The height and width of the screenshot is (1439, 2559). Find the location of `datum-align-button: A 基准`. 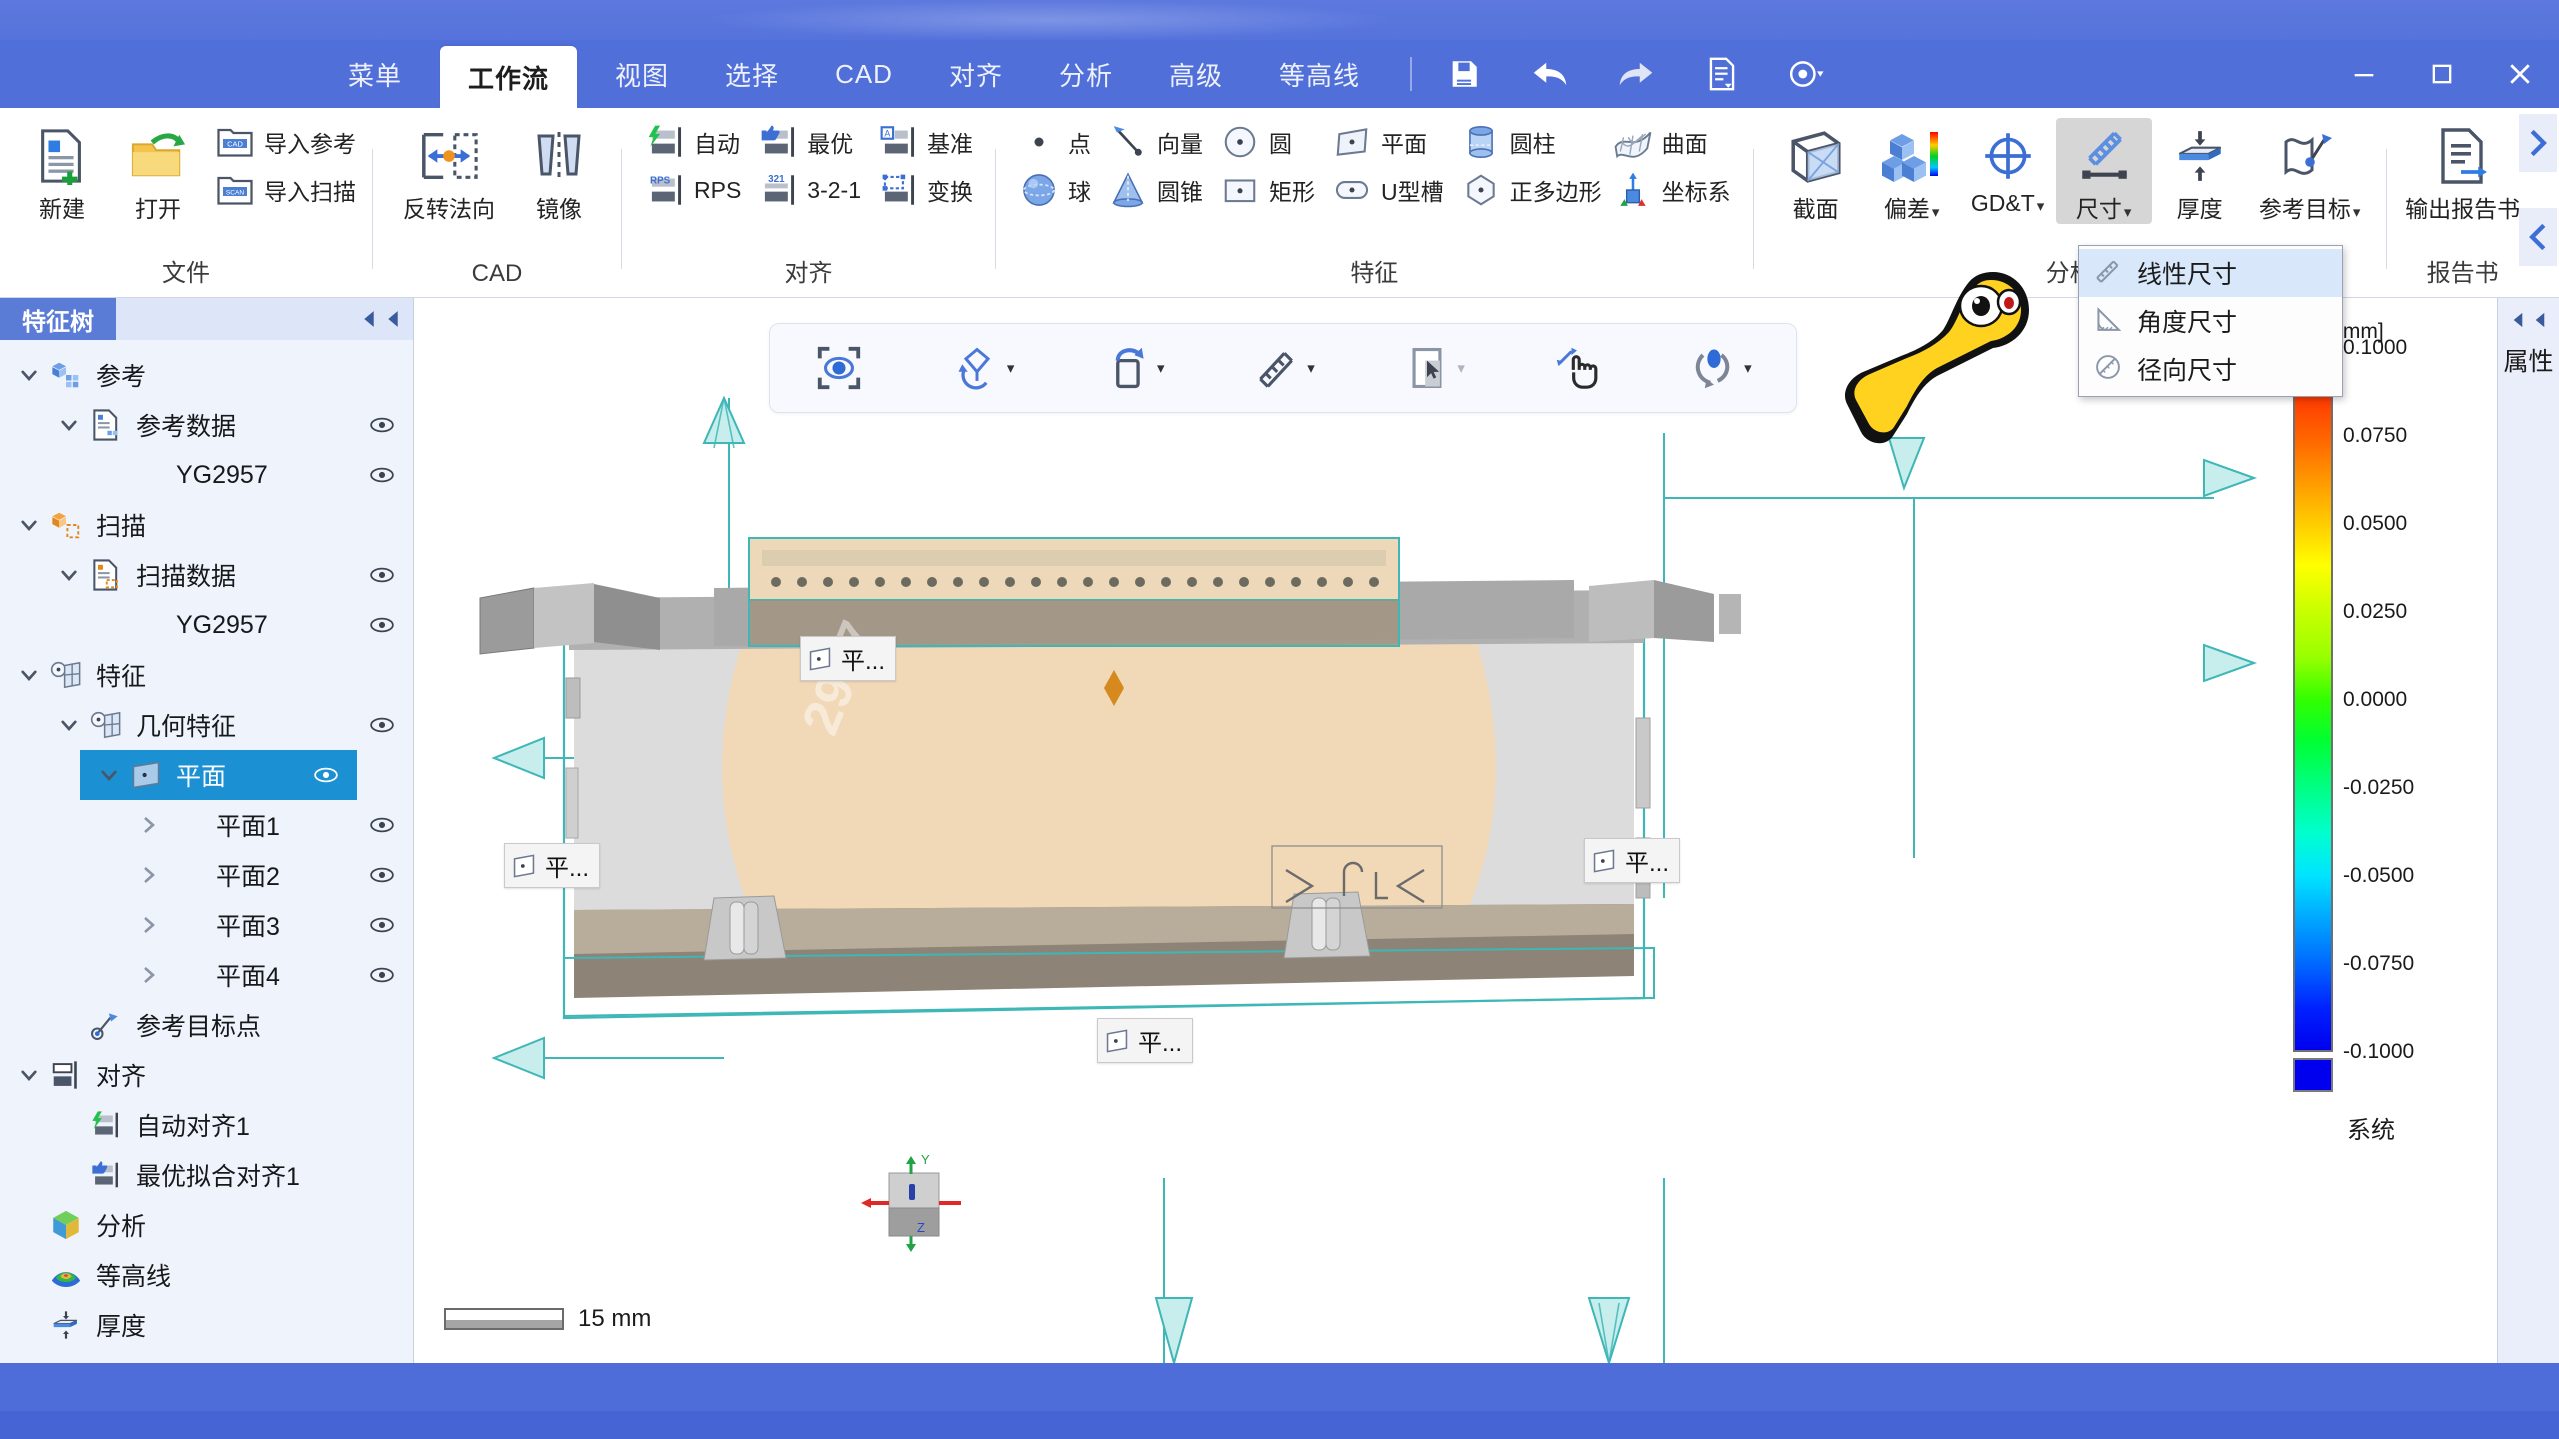

datum-align-button: A 基准 is located at coordinates (925, 142).